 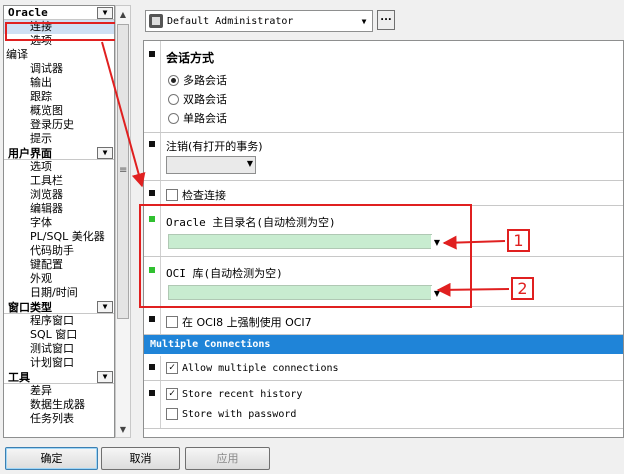 I want to click on category-oracle: Oracle ▼, so click(x=59, y=13).